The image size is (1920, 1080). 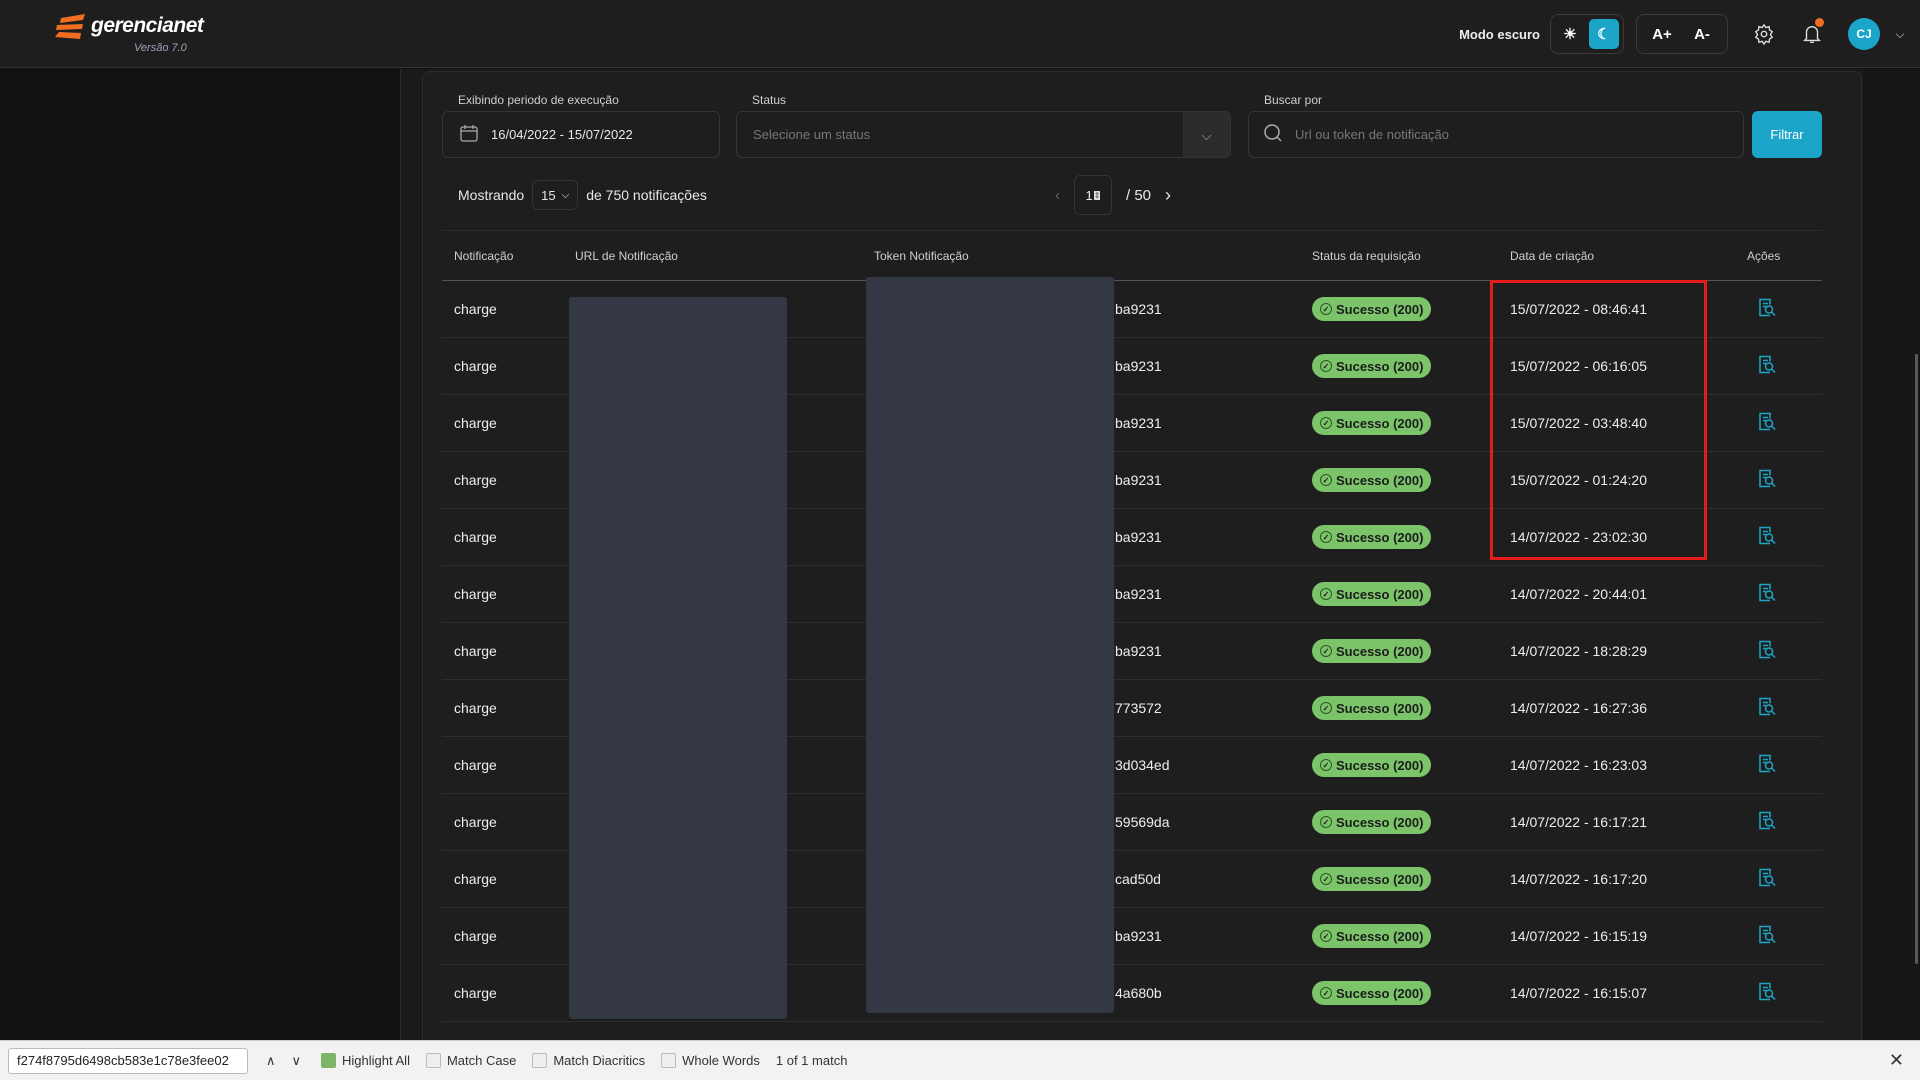 I want to click on sun-icon: ☀, so click(x=1570, y=34).